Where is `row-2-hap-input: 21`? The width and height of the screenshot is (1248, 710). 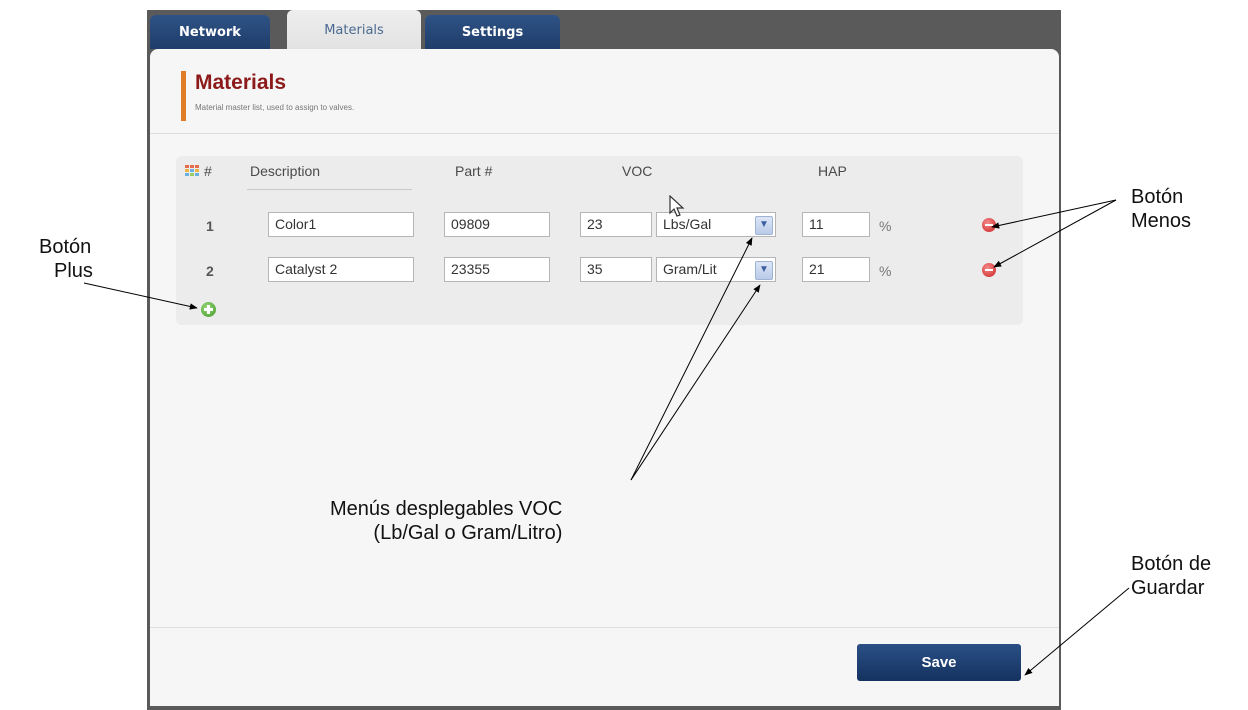 row-2-hap-input: 21 is located at coordinates (836, 269).